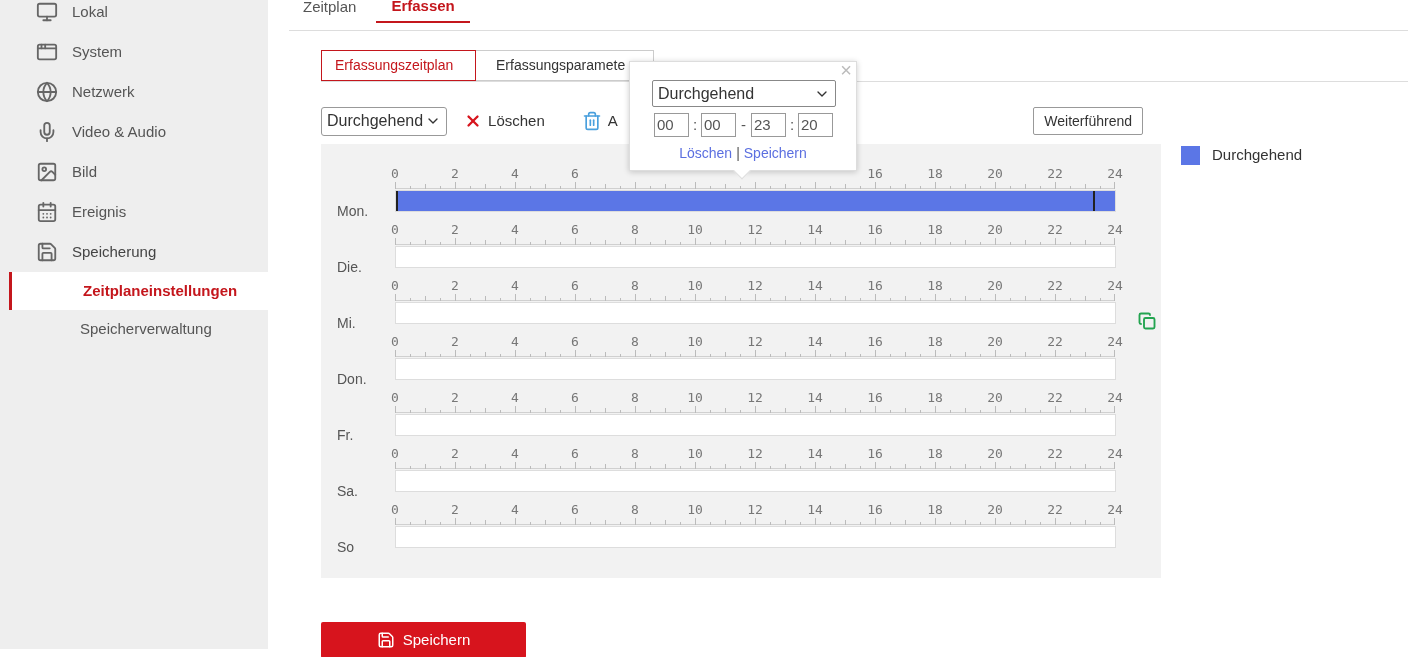 The width and height of the screenshot is (1408, 657). What do you see at coordinates (599, 121) in the screenshot?
I see `delete-all-button: A` at bounding box center [599, 121].